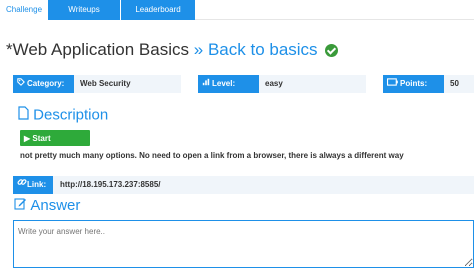  Describe the element at coordinates (27, 138) in the screenshot. I see `play-icon: ▶` at that location.